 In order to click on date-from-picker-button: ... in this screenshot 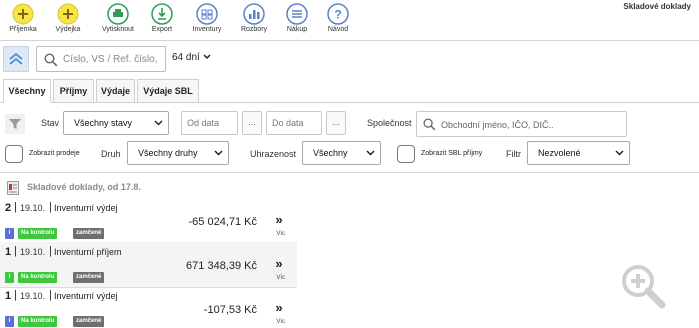, I will do `click(252, 123)`.